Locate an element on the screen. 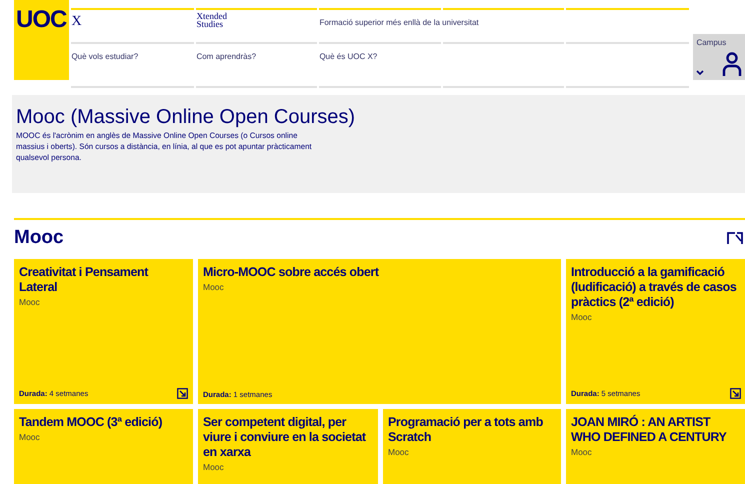 Image resolution: width=745 pixels, height=484 pixels. course-title: JOAN MIRÓ : AN ARTIST WHO DEFINED A CENTURY is located at coordinates (649, 430).